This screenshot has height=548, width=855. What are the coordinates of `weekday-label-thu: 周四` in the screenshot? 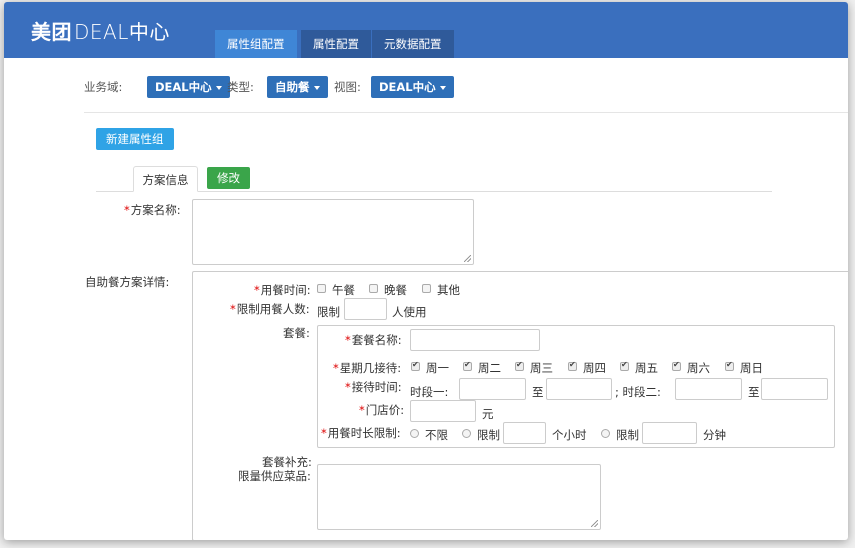 It's located at (594, 368).